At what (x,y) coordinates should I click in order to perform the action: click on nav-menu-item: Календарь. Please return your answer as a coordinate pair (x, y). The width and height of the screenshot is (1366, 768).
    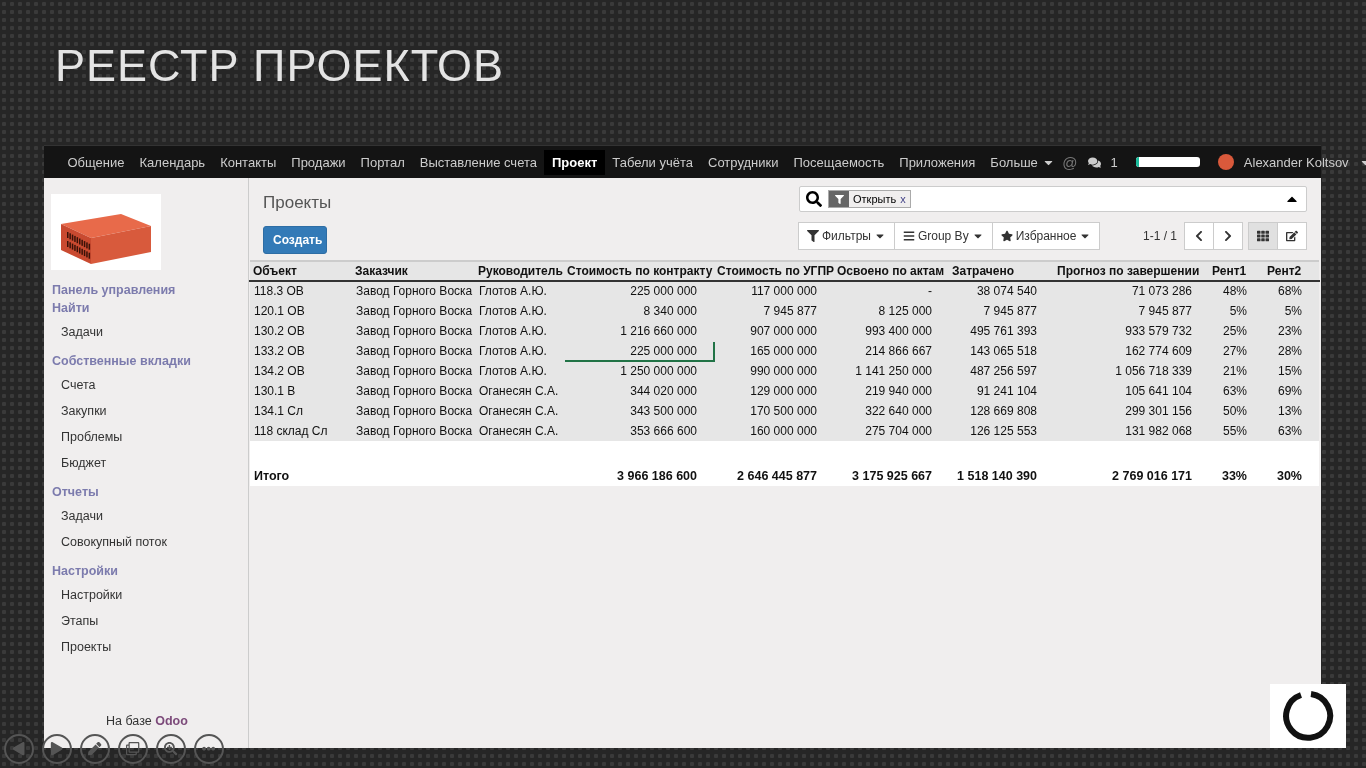
    Looking at the image, I should click on (172, 162).